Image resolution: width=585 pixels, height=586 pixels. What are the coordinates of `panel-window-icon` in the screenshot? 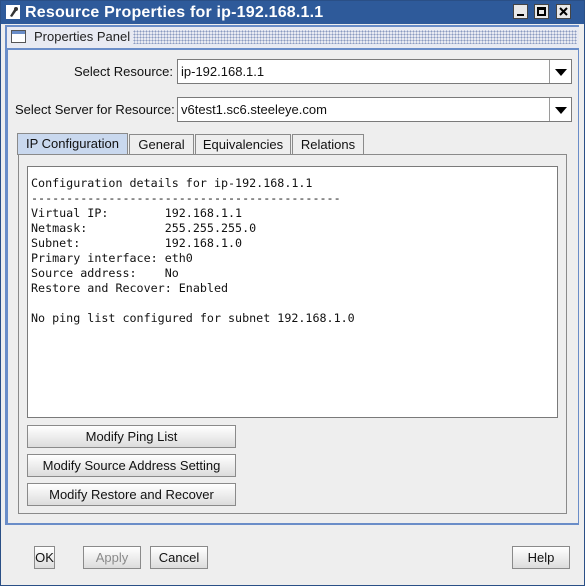 It's located at (18, 36).